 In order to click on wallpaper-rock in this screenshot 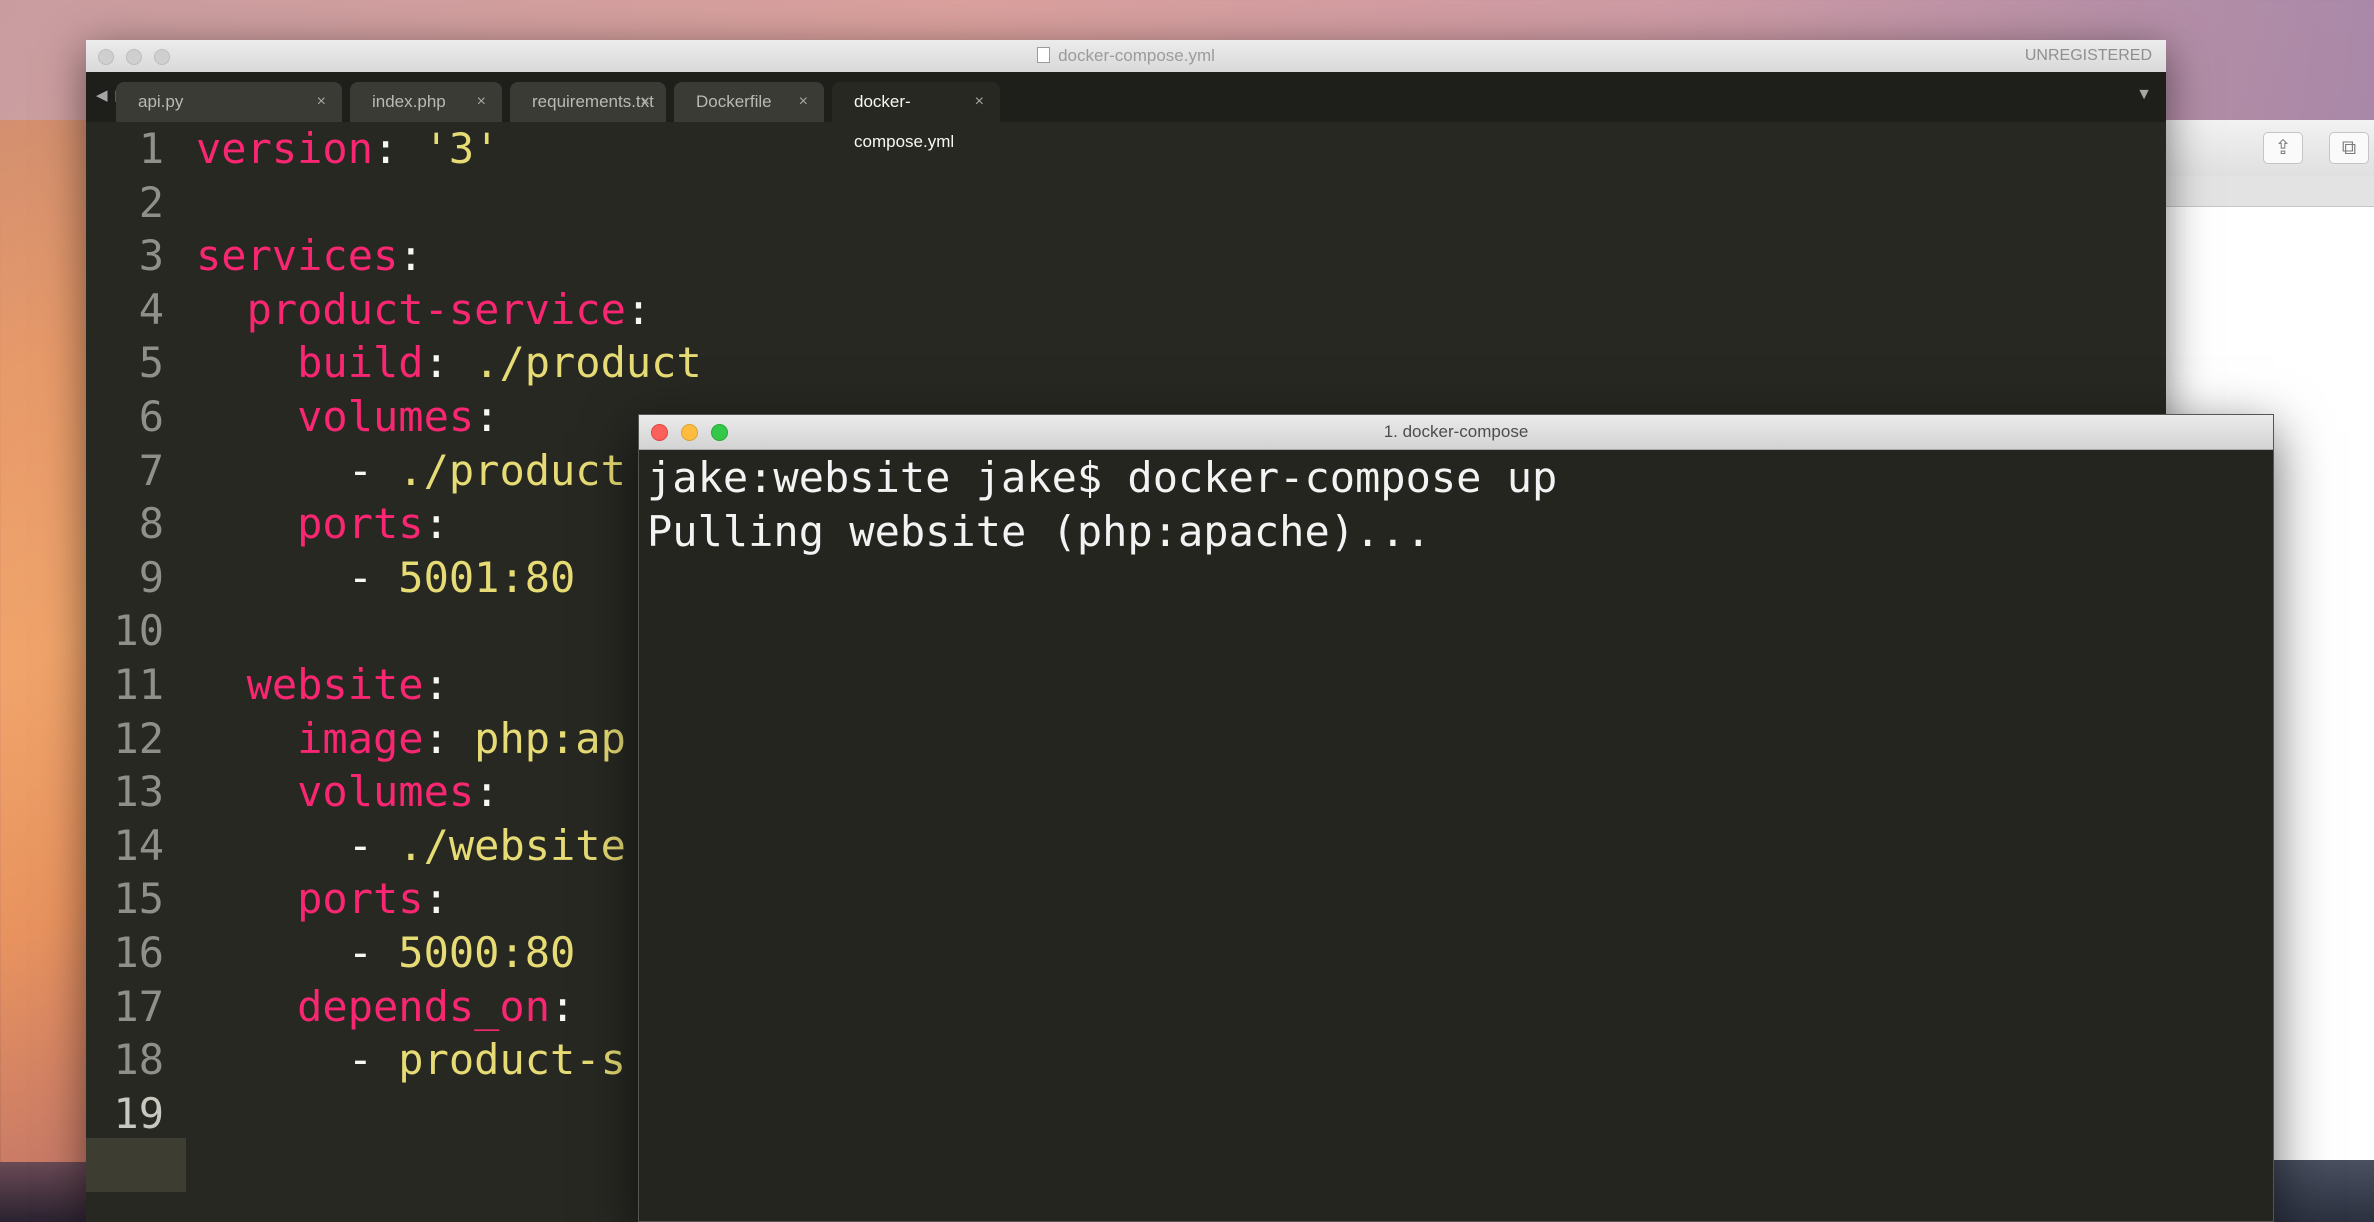, I will do `click(43, 1192)`.